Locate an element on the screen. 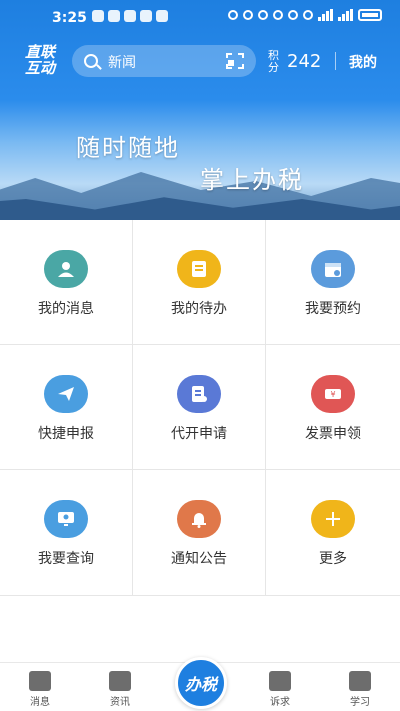 The image size is (400, 711). points-value: 242 is located at coordinates (304, 61).